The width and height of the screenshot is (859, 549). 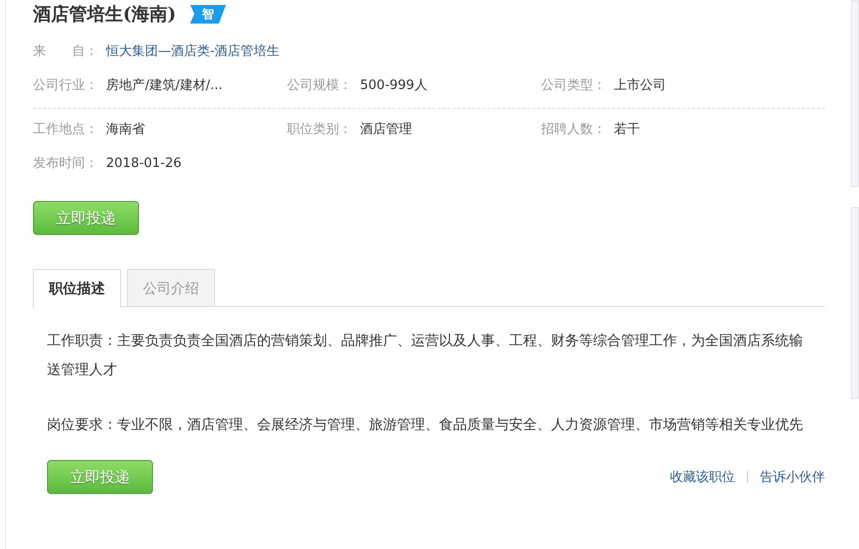 I want to click on description-paragraph: 岗位要求：专业不限，酒店管理、会展经济与管理、旅游管理、食品质量与安全、人力资源管理、市场营销等相关专业优先, so click(x=425, y=425).